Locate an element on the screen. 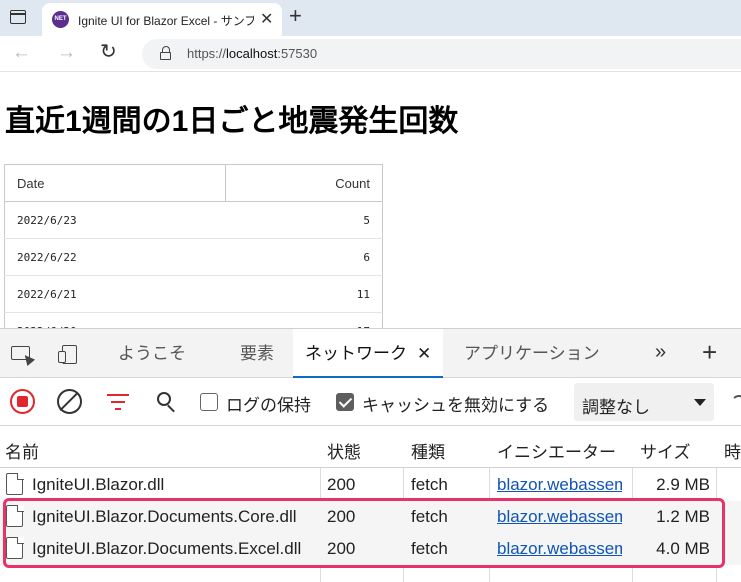 The width and height of the screenshot is (741, 582). filter-icon is located at coordinates (118, 402).